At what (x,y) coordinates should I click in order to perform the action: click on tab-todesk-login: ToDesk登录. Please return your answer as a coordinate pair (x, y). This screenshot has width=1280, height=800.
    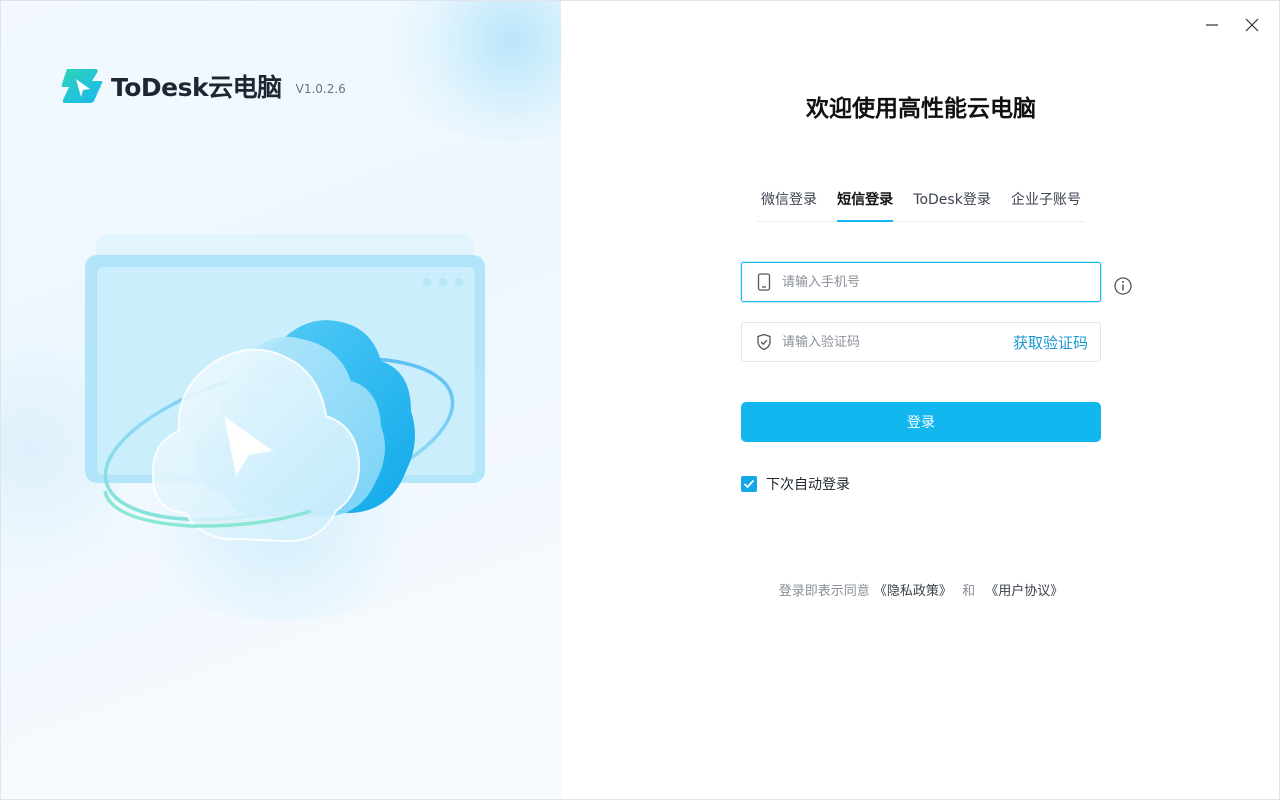
    Looking at the image, I should click on (952, 201).